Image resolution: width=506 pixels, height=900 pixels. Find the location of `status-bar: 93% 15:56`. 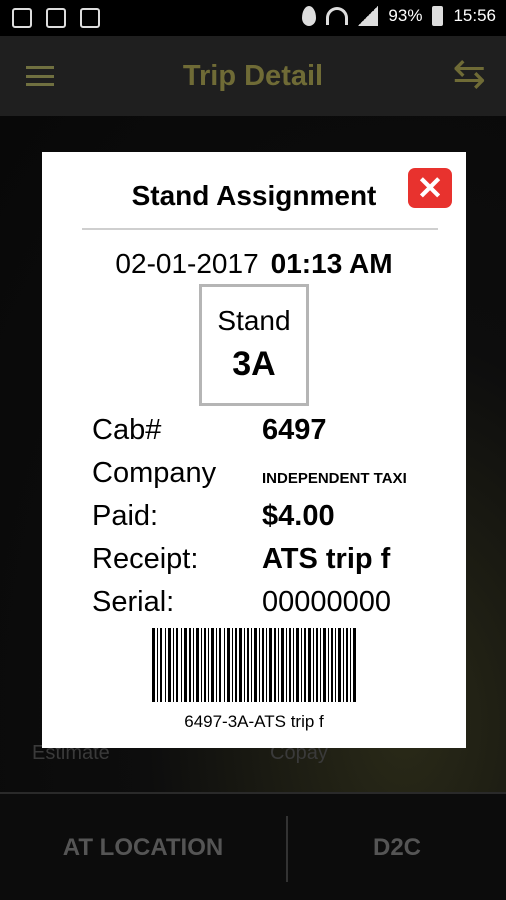

status-bar: 93% 15:56 is located at coordinates (253, 18).